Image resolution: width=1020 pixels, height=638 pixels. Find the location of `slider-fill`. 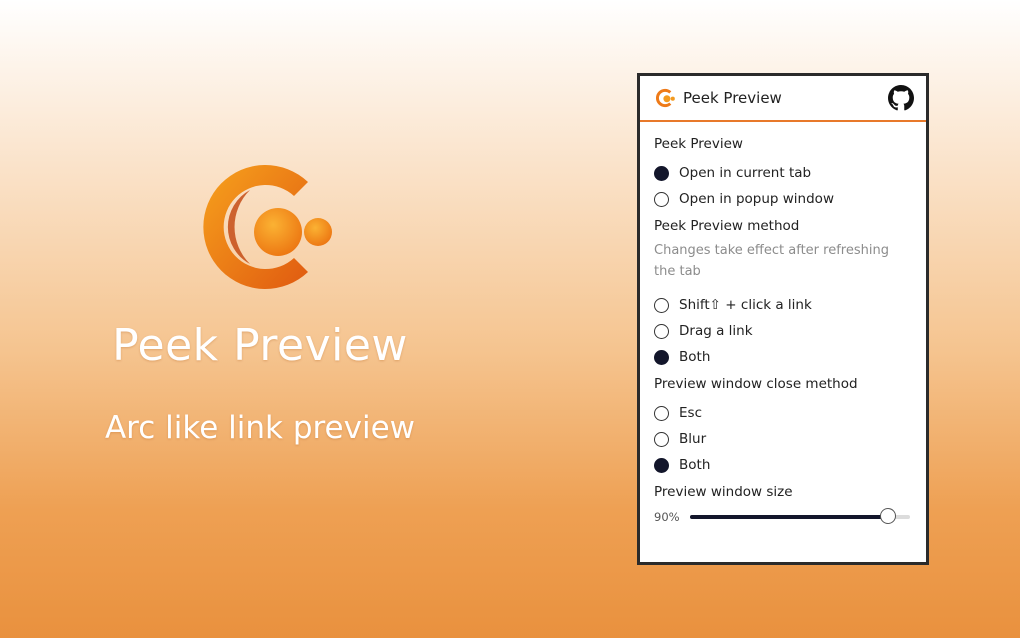

slider-fill is located at coordinates (789, 517).